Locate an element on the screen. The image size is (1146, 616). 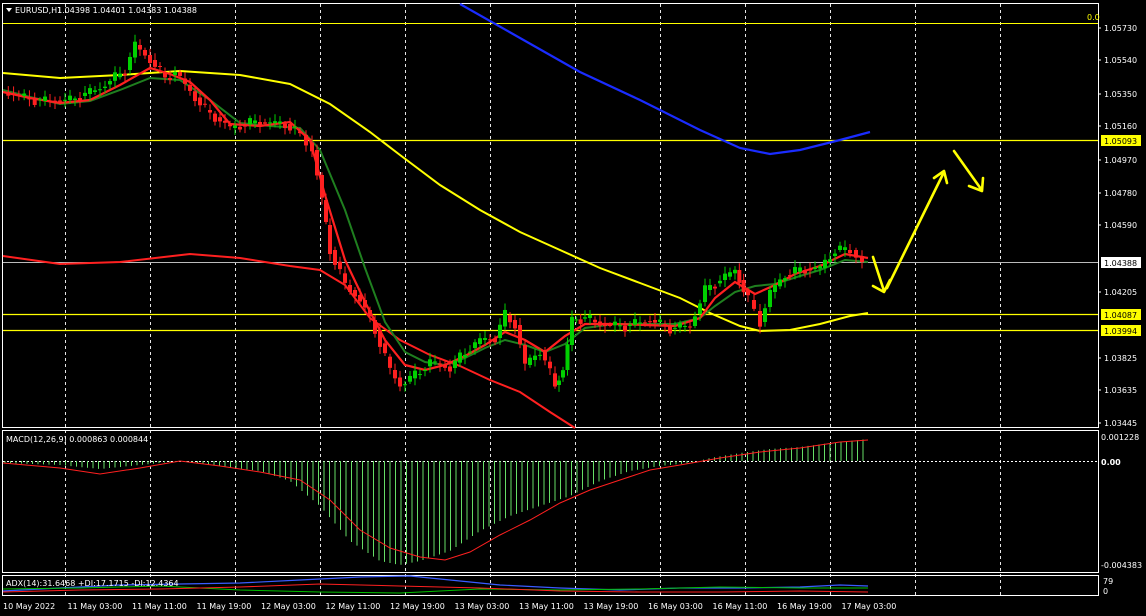
price-tick: 1.03825 is located at coordinates (1120, 358).